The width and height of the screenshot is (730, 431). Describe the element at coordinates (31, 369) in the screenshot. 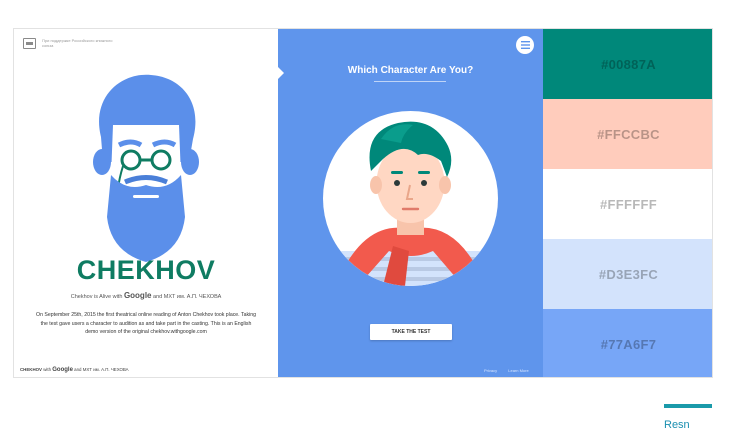

I see `footer-brand: CHEKHOV` at that location.